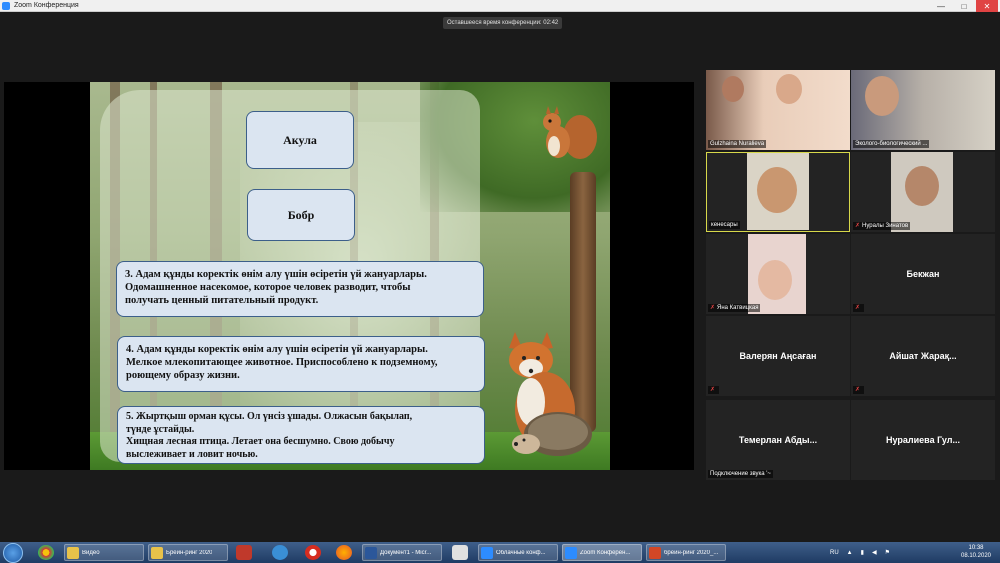 This screenshot has width=1000, height=563. Describe the element at coordinates (976, 556) in the screenshot. I see `clock-date: 08.10.2020` at that location.